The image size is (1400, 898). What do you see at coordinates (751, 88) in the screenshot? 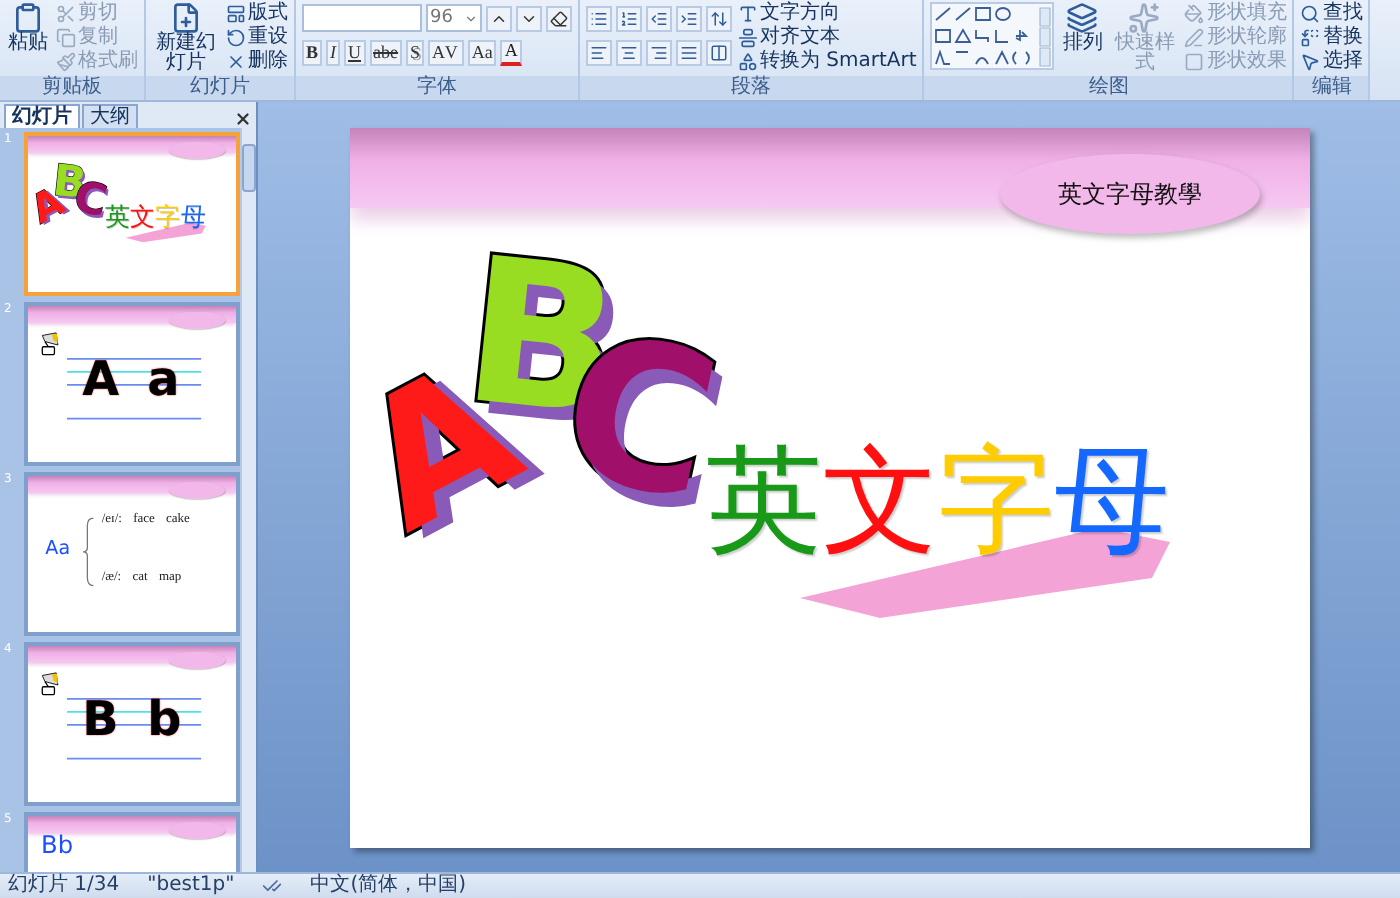
I see `group-label: 段落` at bounding box center [751, 88].